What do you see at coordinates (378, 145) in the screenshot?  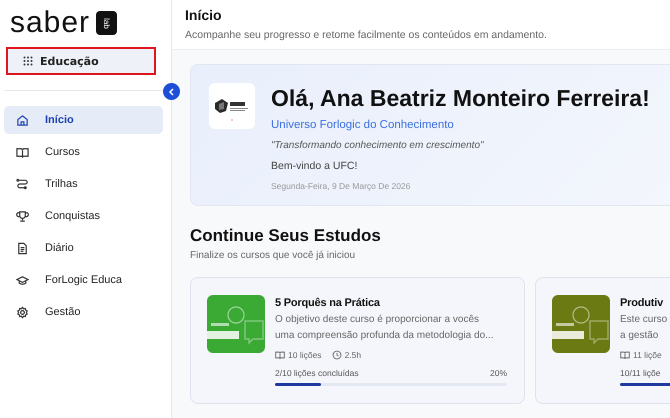 I see `motto: "Transformando conhecimento em crescimento"` at bounding box center [378, 145].